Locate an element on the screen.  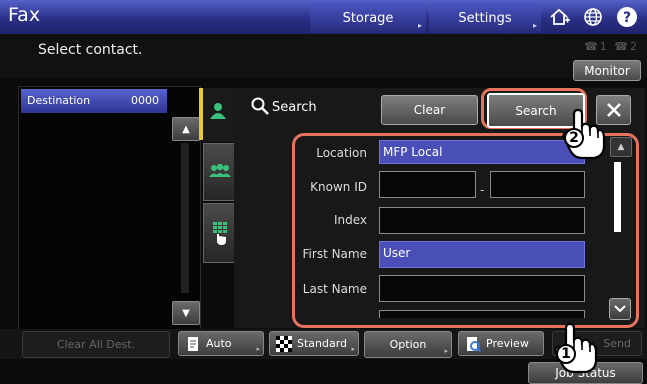
clear-all-destinations-button: Clear All Dest. is located at coordinates (96, 344).